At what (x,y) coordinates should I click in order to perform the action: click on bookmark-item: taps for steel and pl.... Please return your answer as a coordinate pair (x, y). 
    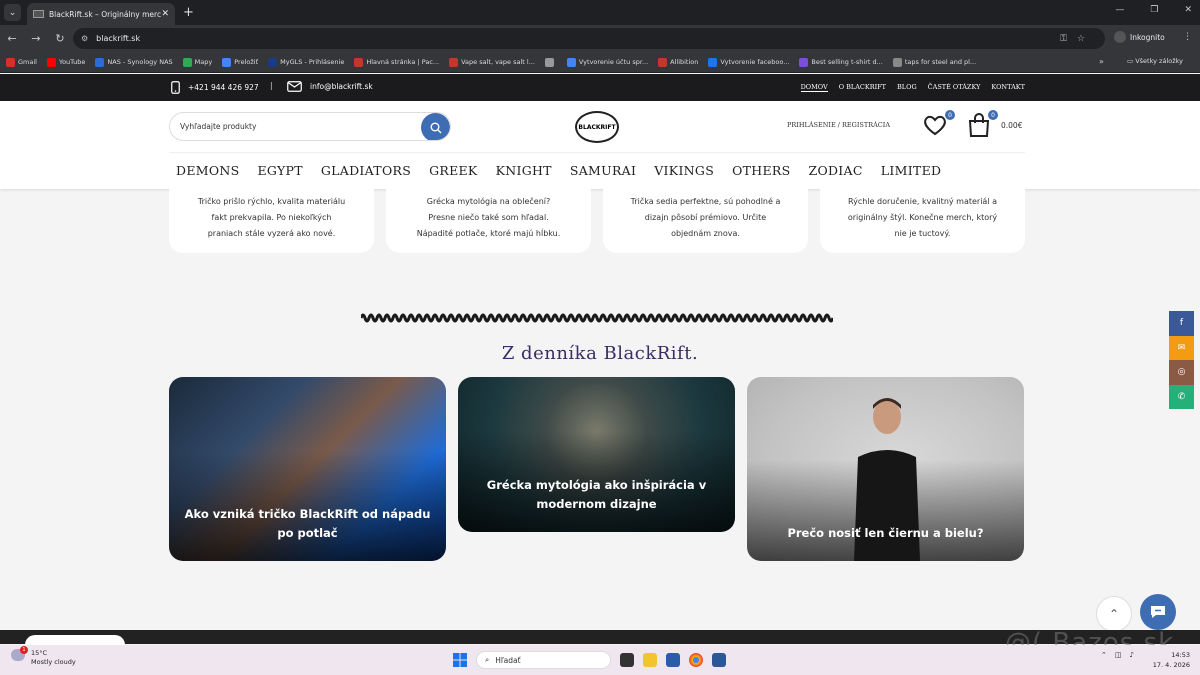
    Looking at the image, I should click on (934, 62).